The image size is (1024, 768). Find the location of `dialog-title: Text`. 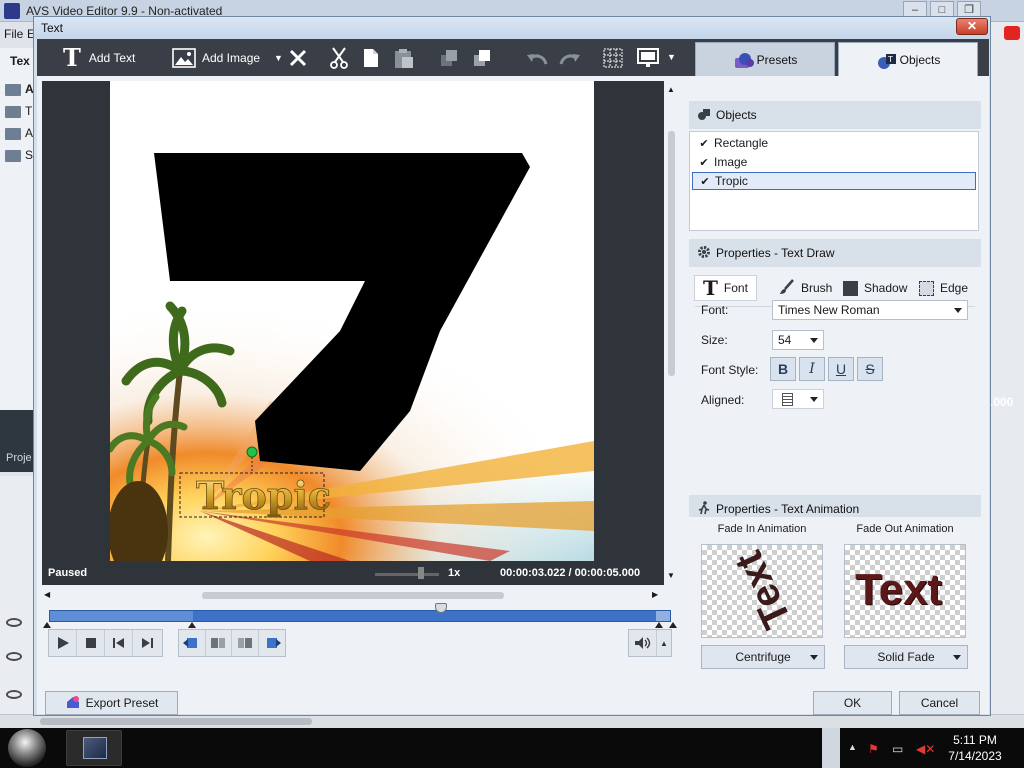

dialog-title: Text is located at coordinates (52, 28).